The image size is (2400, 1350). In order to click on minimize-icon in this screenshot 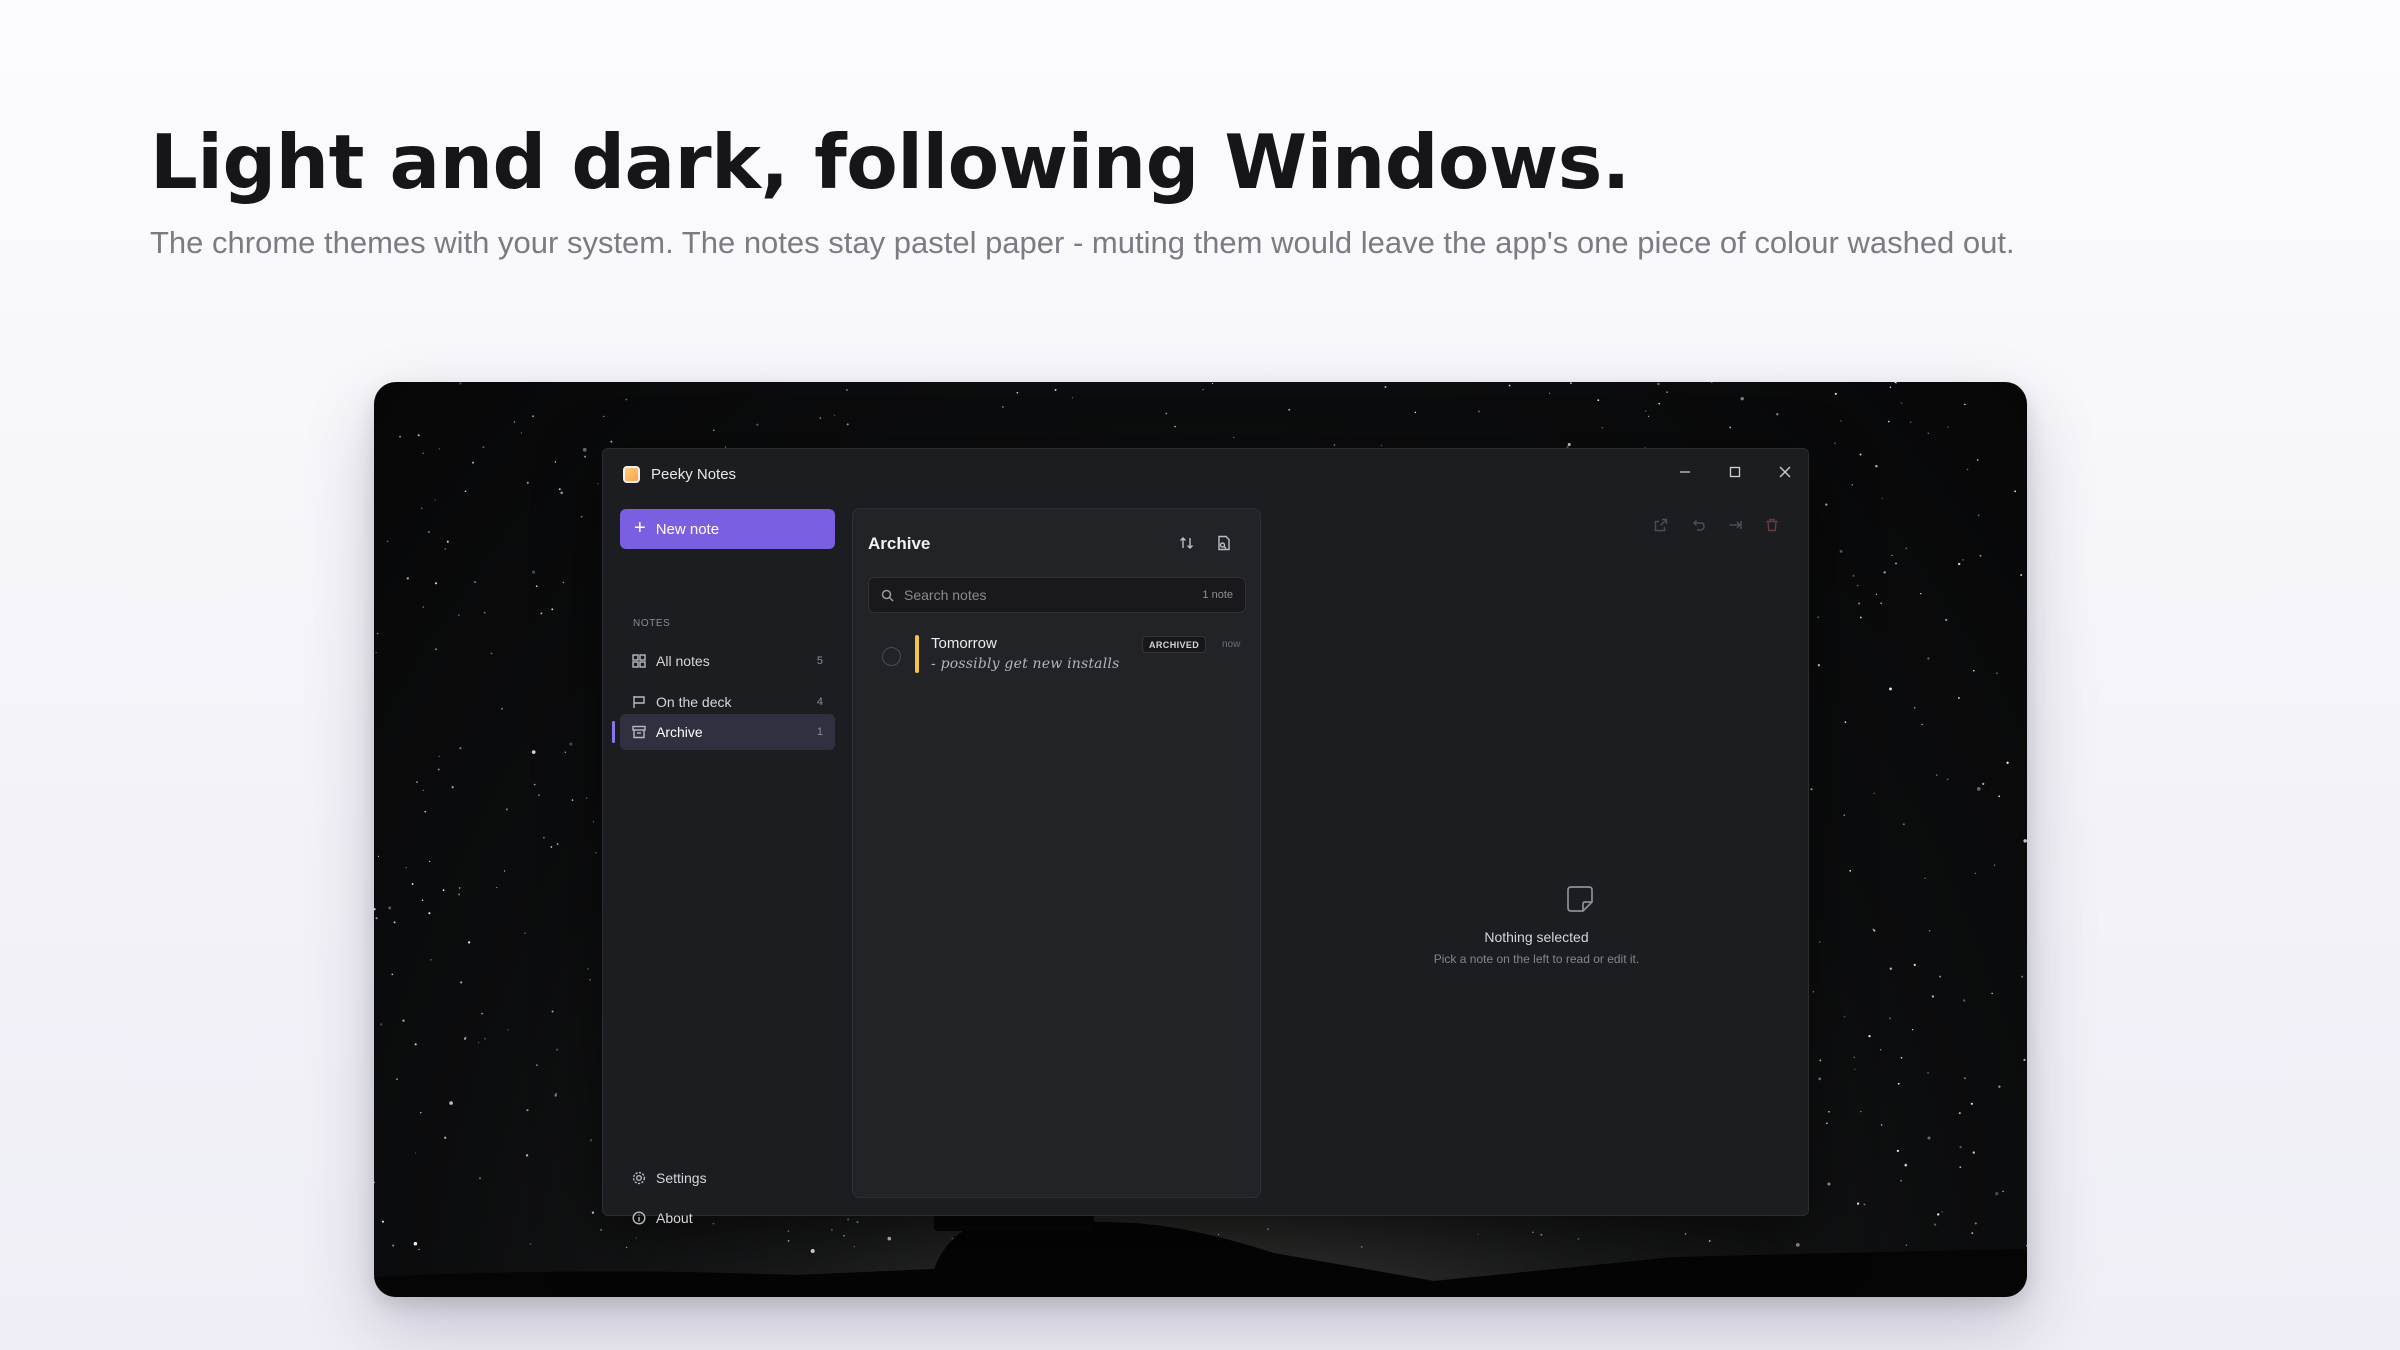, I will do `click(1685, 472)`.